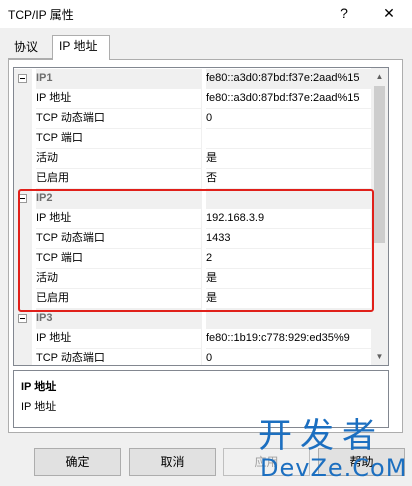 This screenshot has height=486, width=412. What do you see at coordinates (266, 462) in the screenshot?
I see `apply-button: 应用` at bounding box center [266, 462].